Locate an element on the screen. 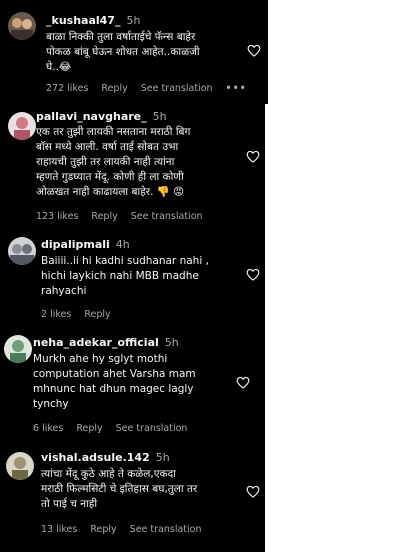 This screenshot has width=417, height=552. comment-line: computation ahet Varsha mam is located at coordinates (114, 374).